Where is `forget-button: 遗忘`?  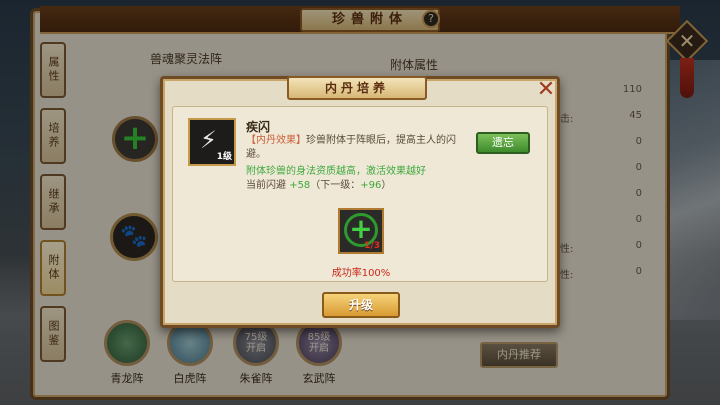 forget-button: 遗忘 is located at coordinates (503, 143).